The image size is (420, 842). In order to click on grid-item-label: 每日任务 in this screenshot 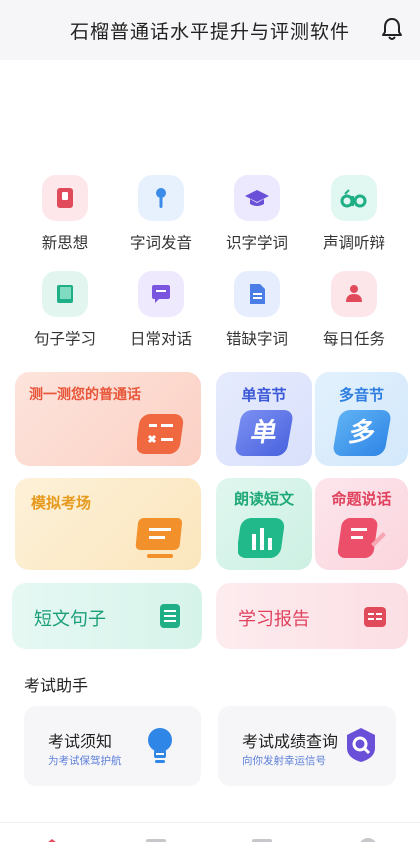, I will do `click(353, 339)`.